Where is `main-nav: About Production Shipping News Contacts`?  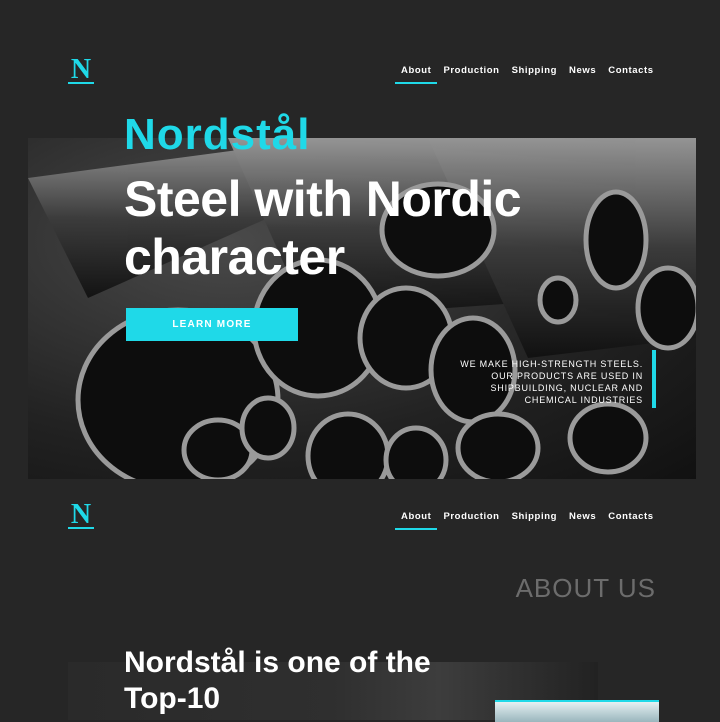
main-nav: About Production Shipping News Contacts is located at coordinates (527, 74).